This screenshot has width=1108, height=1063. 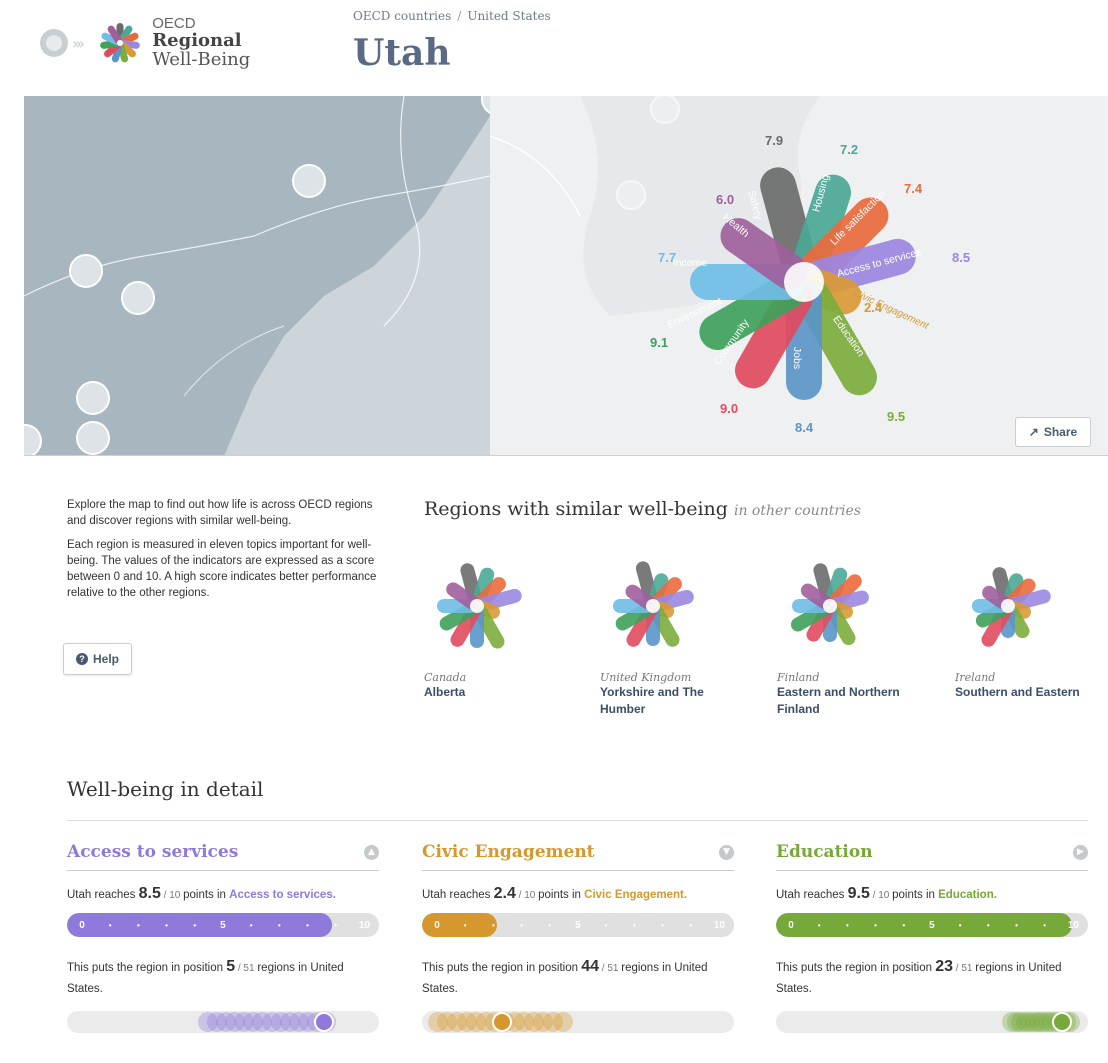 I want to click on topic-name: Civic Engagement, so click(x=508, y=852).